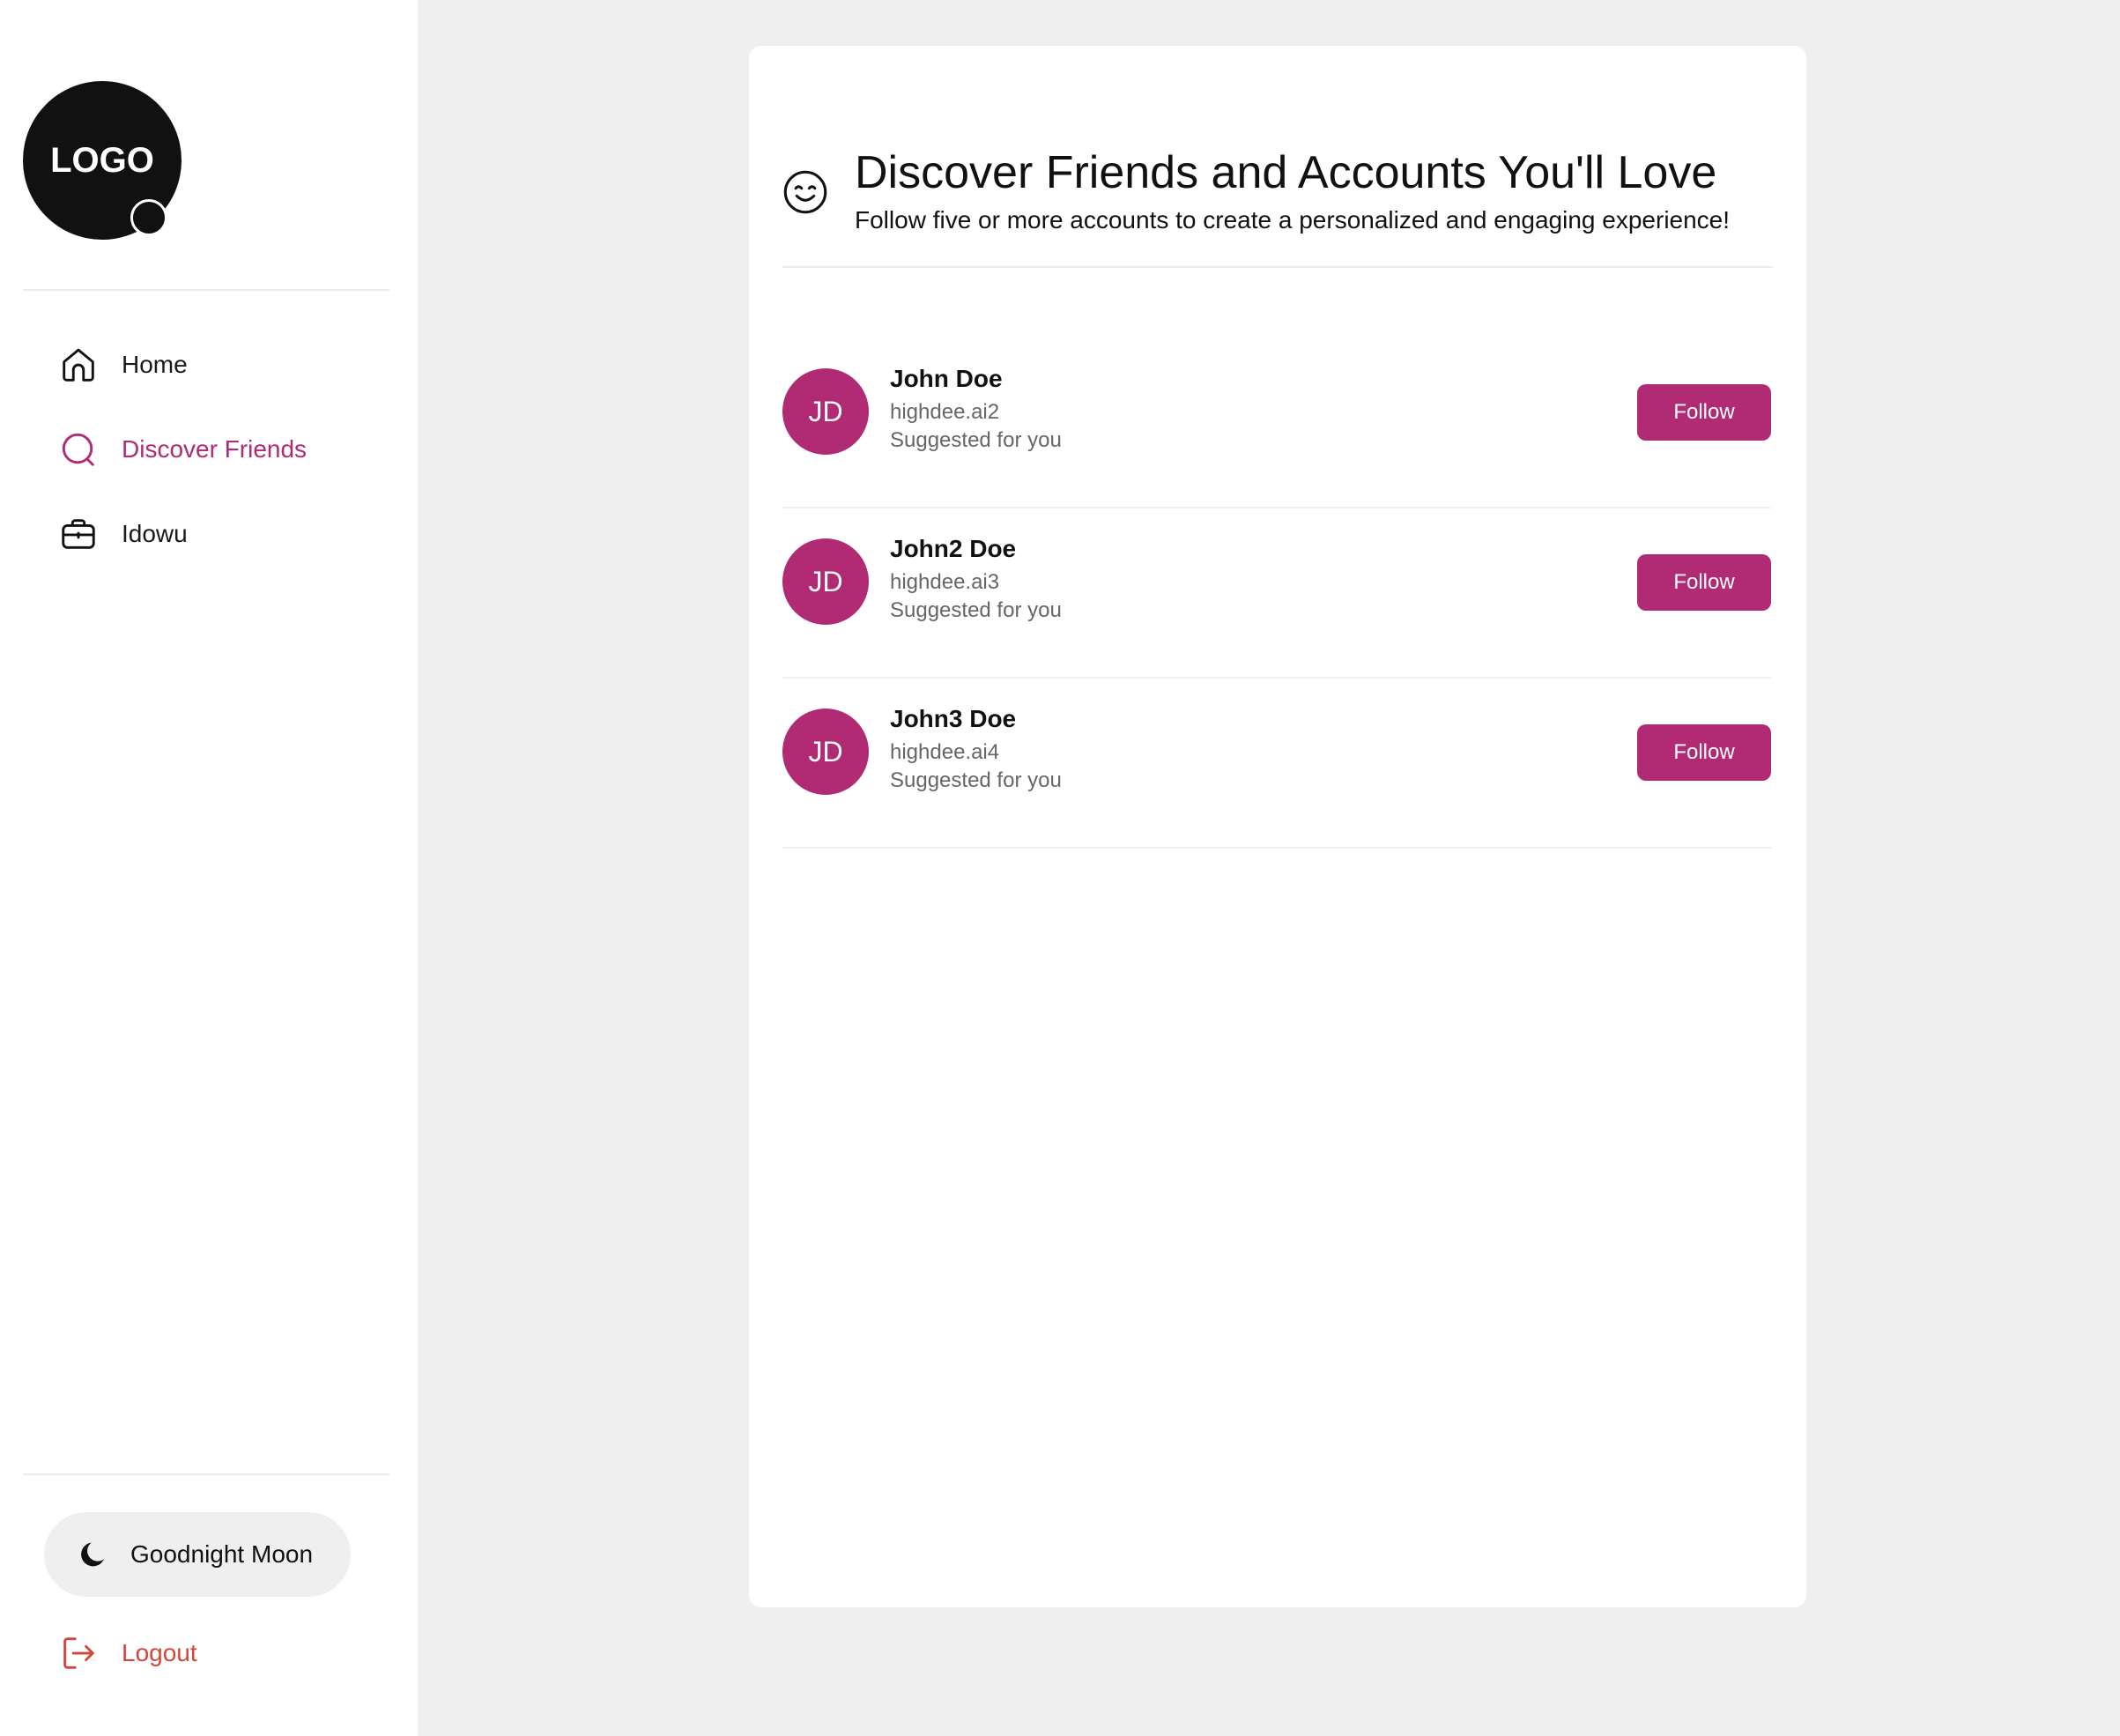 This screenshot has height=1736, width=2120. I want to click on user-handle: highdee.ai2, so click(945, 412).